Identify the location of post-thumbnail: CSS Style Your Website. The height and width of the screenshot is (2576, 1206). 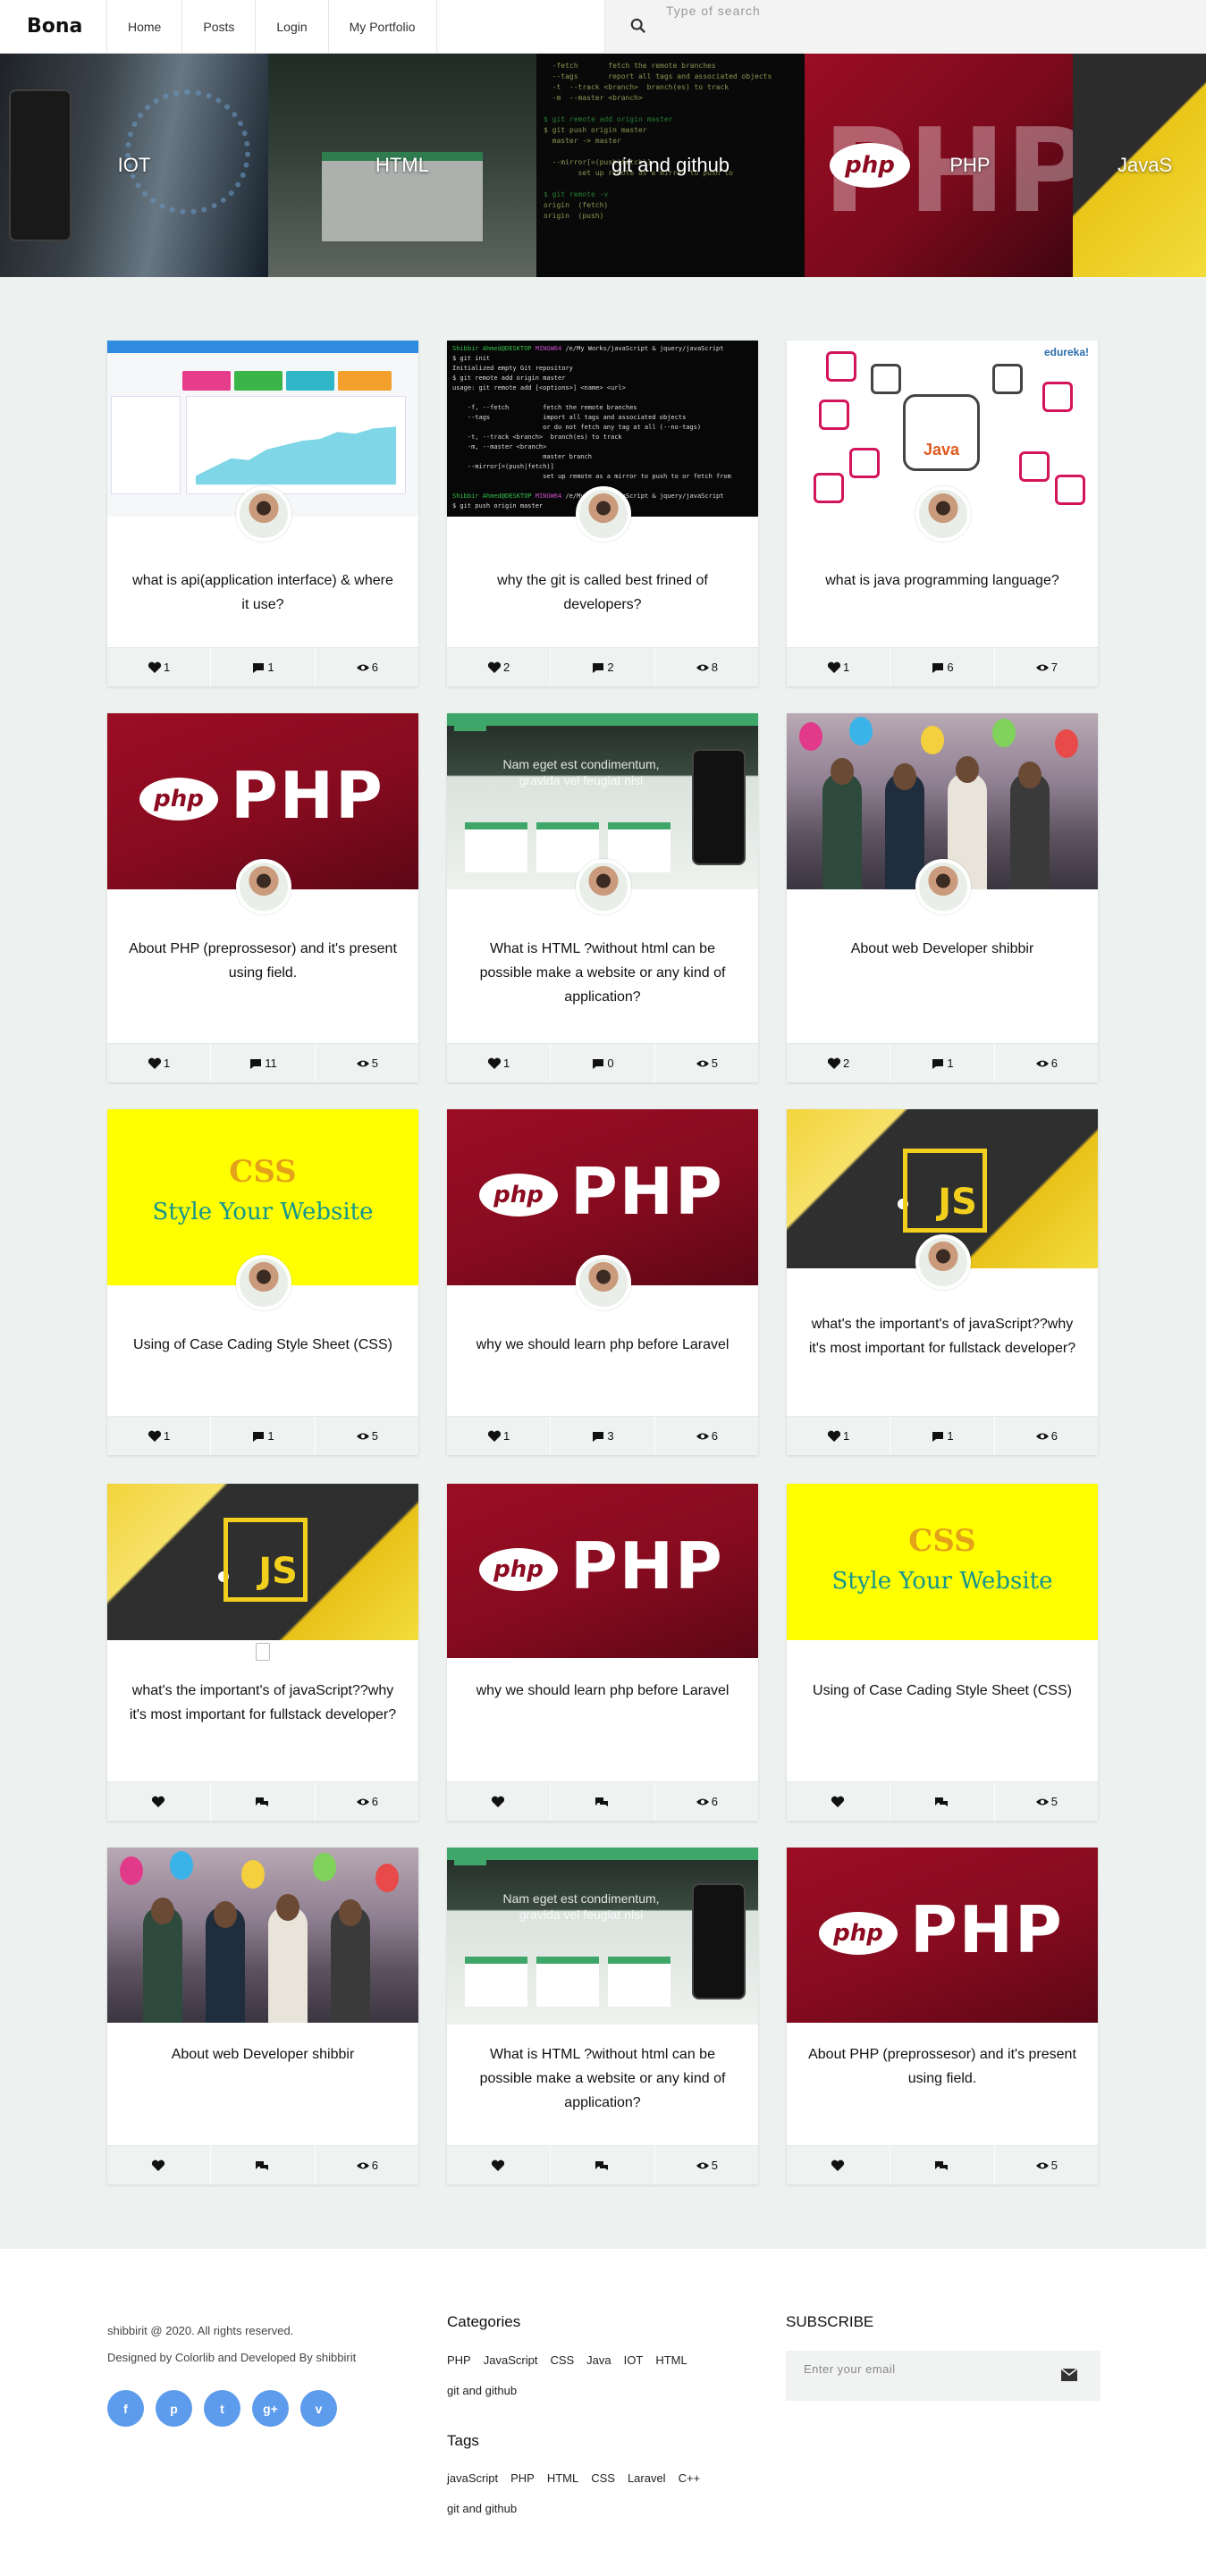
(942, 1562).